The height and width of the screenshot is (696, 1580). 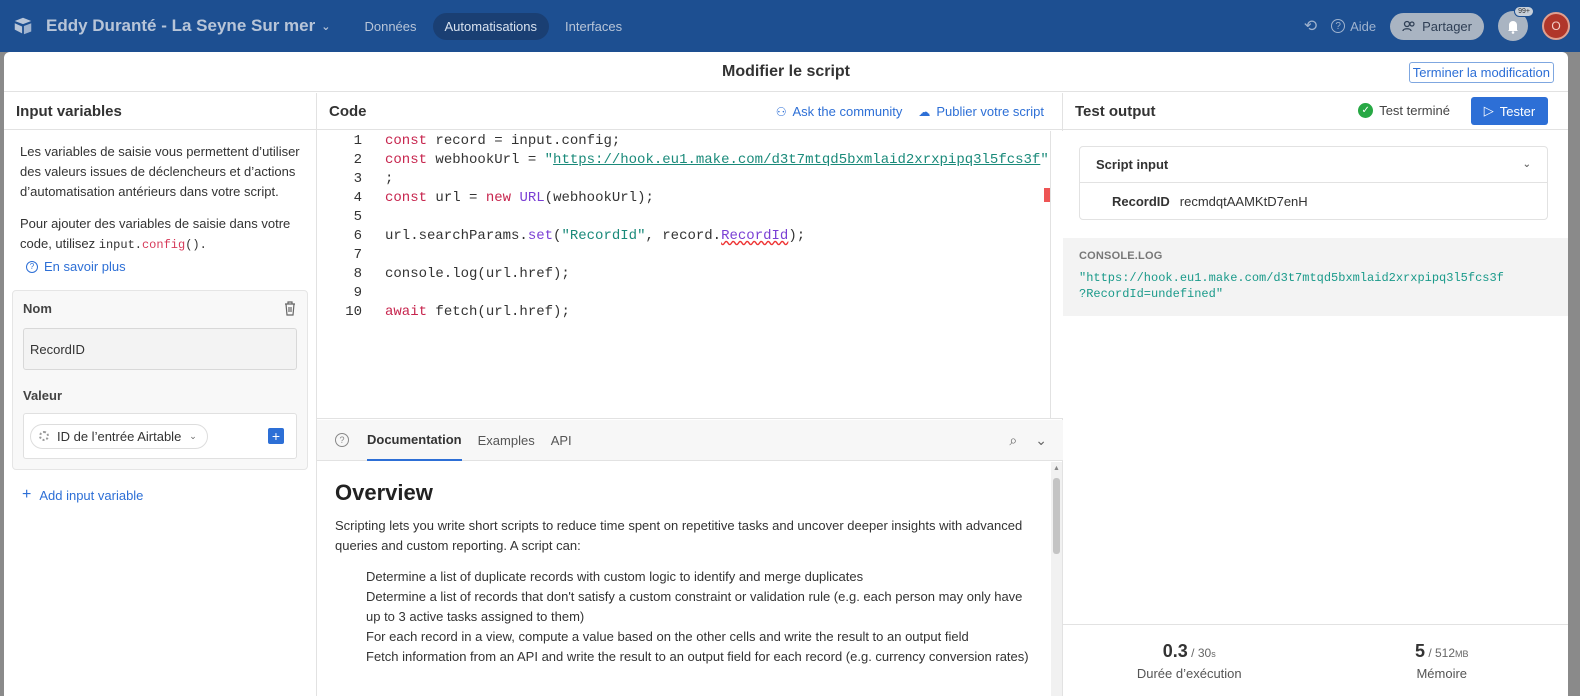 What do you see at coordinates (690, 440) in the screenshot?
I see `documentation-tabs: ? Documentation Examples API ⌕ ⌄` at bounding box center [690, 440].